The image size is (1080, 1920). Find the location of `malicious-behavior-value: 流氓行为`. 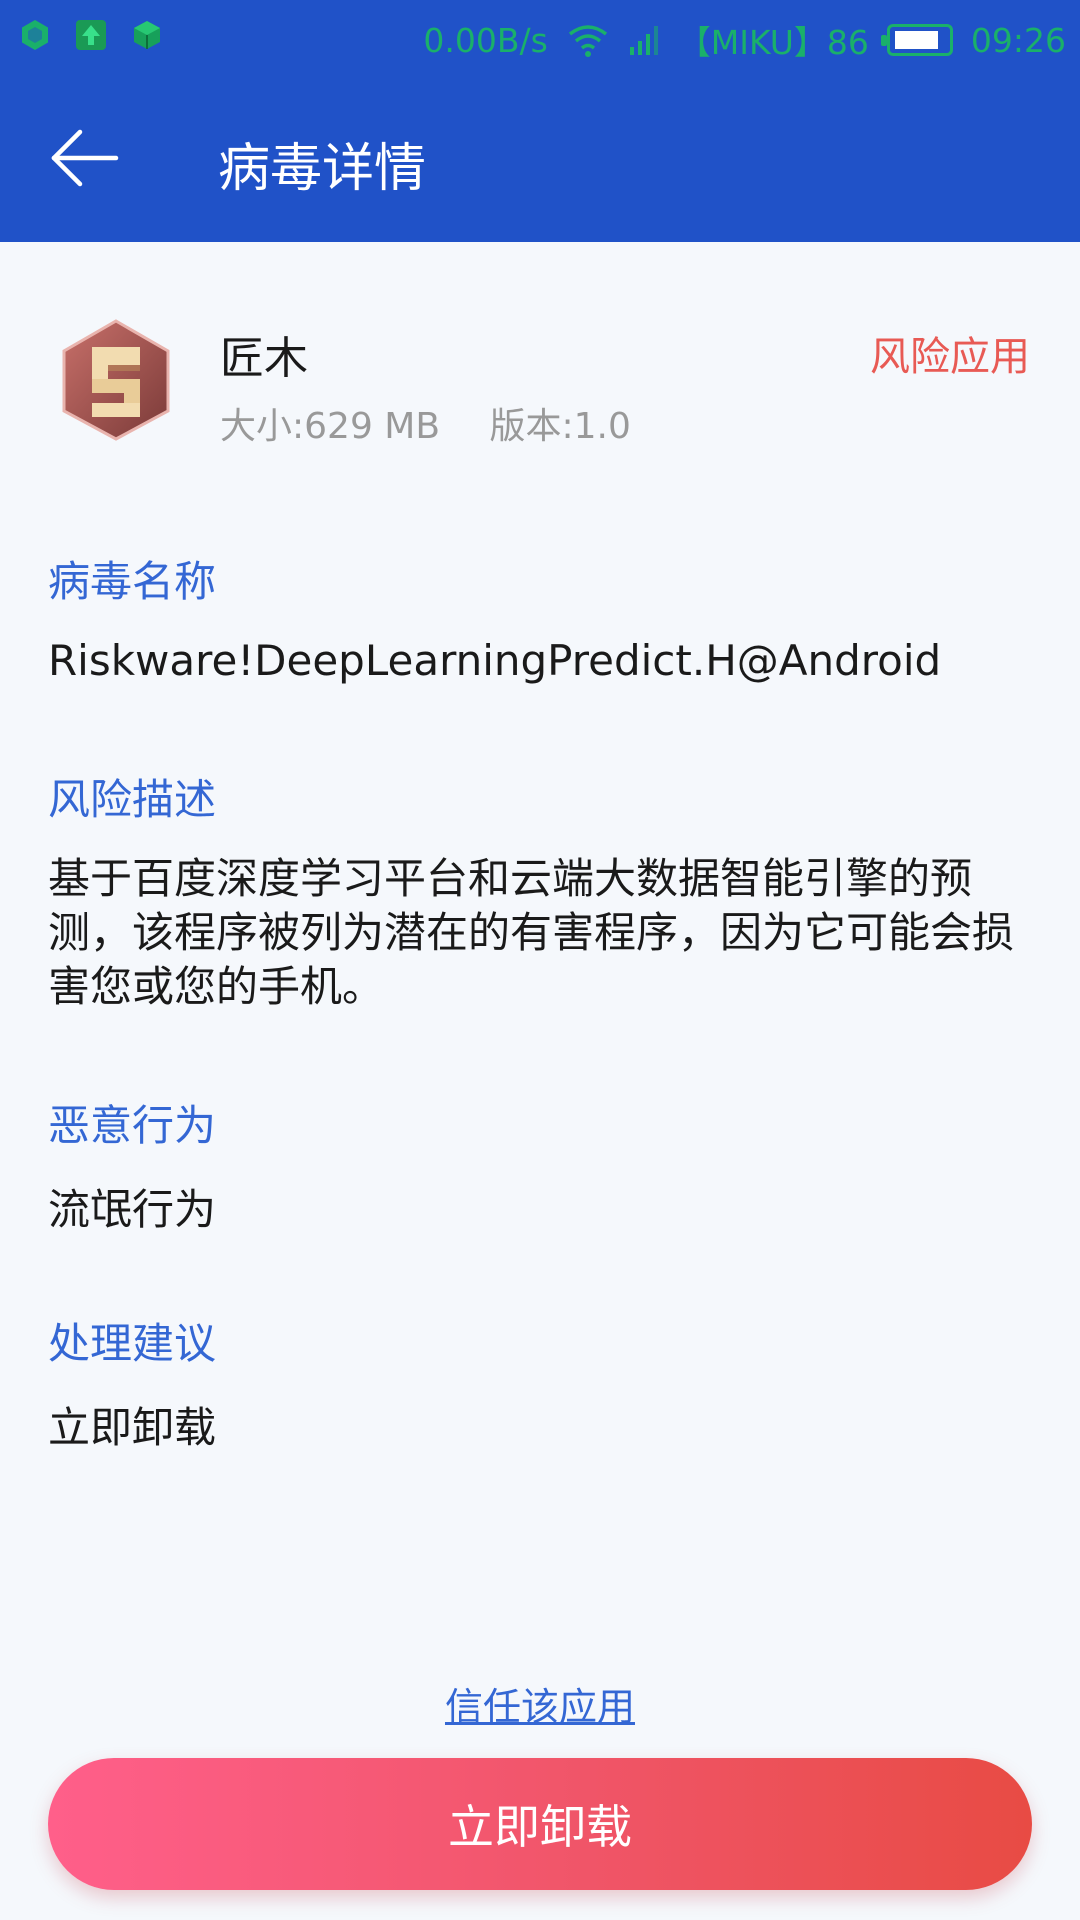

malicious-behavior-value: 流氓行为 is located at coordinates (132, 1209).